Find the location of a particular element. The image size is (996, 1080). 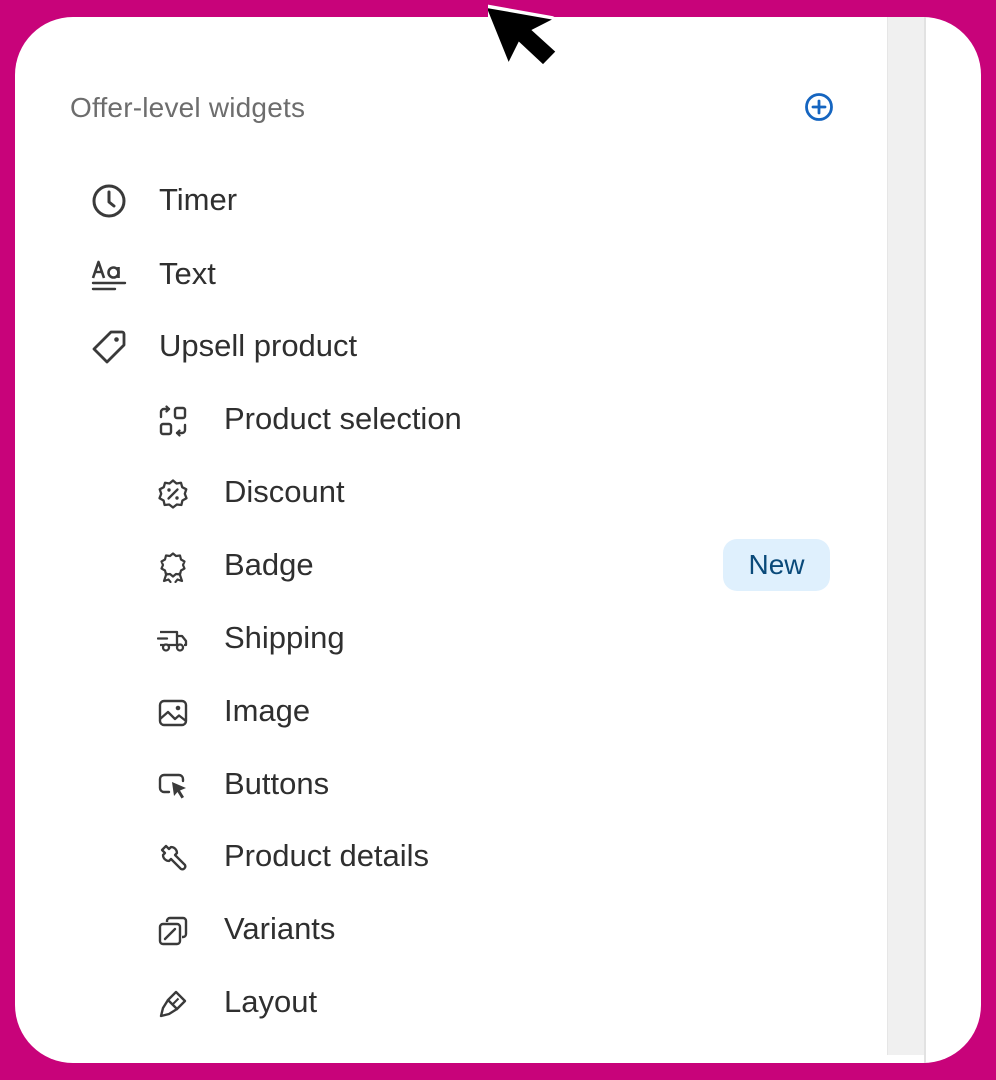

nav-item-label: Text is located at coordinates (187, 273).